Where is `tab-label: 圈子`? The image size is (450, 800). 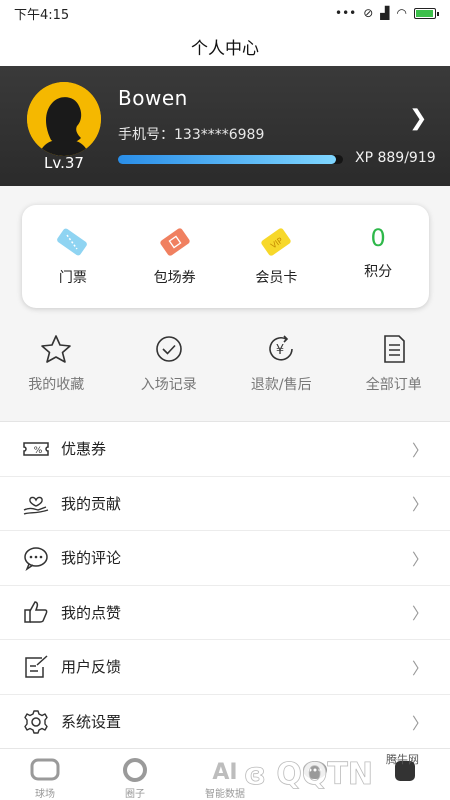
tab-label: 圈子 is located at coordinates (135, 794).